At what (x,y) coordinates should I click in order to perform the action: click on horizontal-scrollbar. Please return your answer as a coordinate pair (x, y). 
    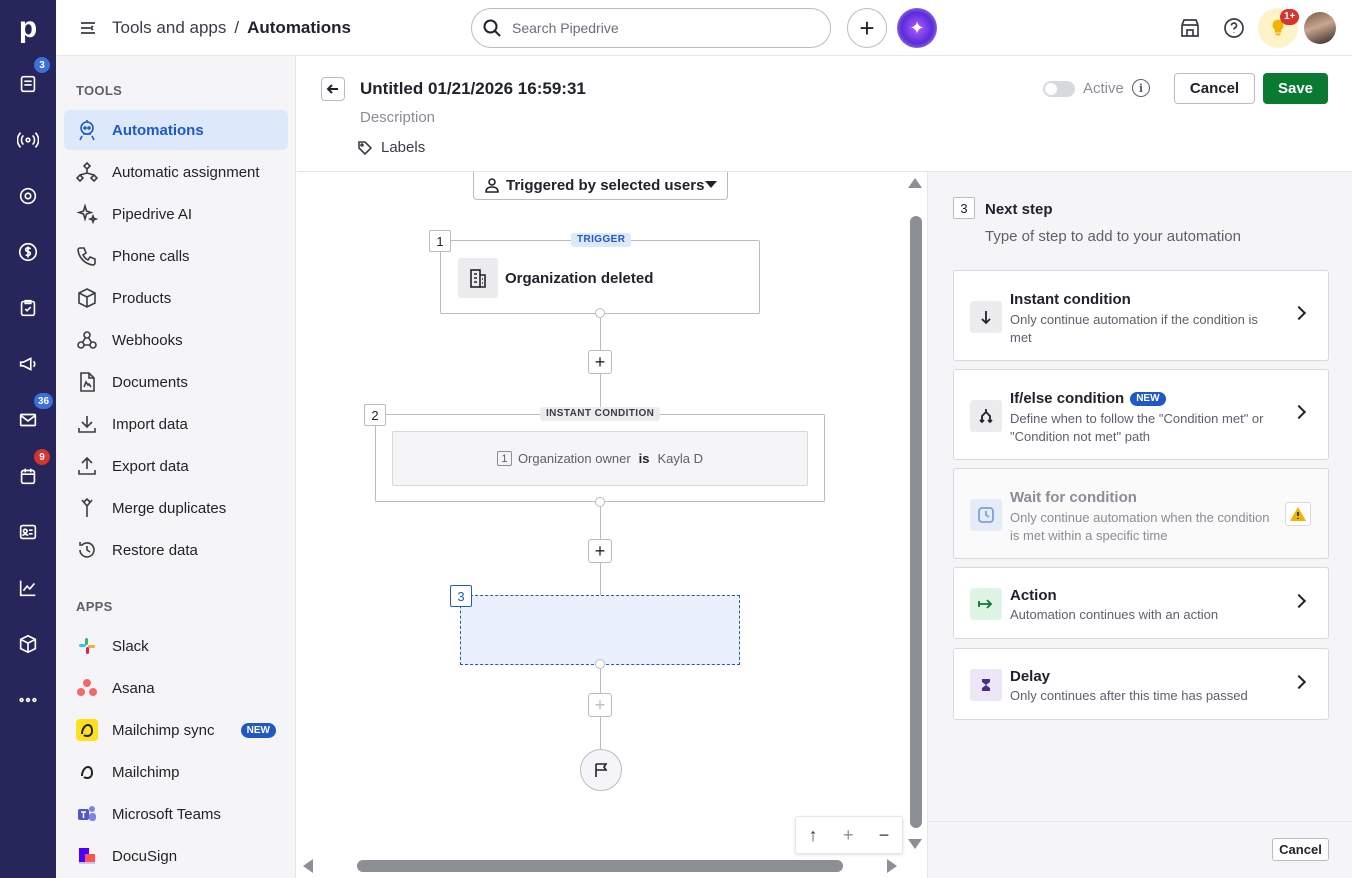
    Looking at the image, I should click on (600, 866).